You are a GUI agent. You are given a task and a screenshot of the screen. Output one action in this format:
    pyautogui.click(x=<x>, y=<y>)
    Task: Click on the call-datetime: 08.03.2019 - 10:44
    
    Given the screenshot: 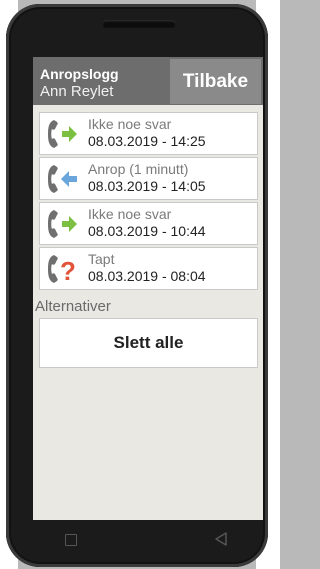 What is the action you would take?
    pyautogui.click(x=147, y=231)
    